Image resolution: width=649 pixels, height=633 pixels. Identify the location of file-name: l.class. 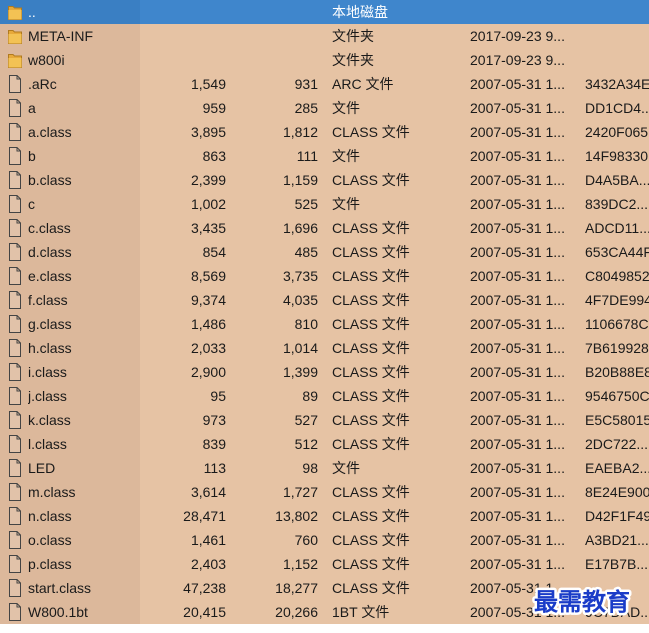
(47, 444).